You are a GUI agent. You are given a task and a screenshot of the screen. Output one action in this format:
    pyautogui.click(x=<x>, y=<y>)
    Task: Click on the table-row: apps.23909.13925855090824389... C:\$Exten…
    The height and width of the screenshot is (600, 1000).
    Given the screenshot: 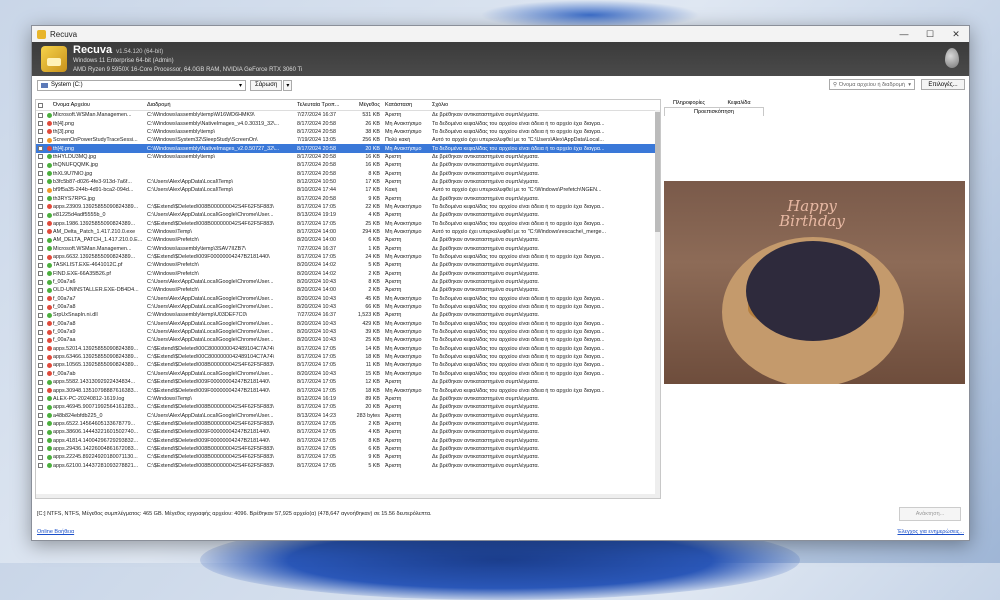 What is the action you would take?
    pyautogui.click(x=348, y=207)
    